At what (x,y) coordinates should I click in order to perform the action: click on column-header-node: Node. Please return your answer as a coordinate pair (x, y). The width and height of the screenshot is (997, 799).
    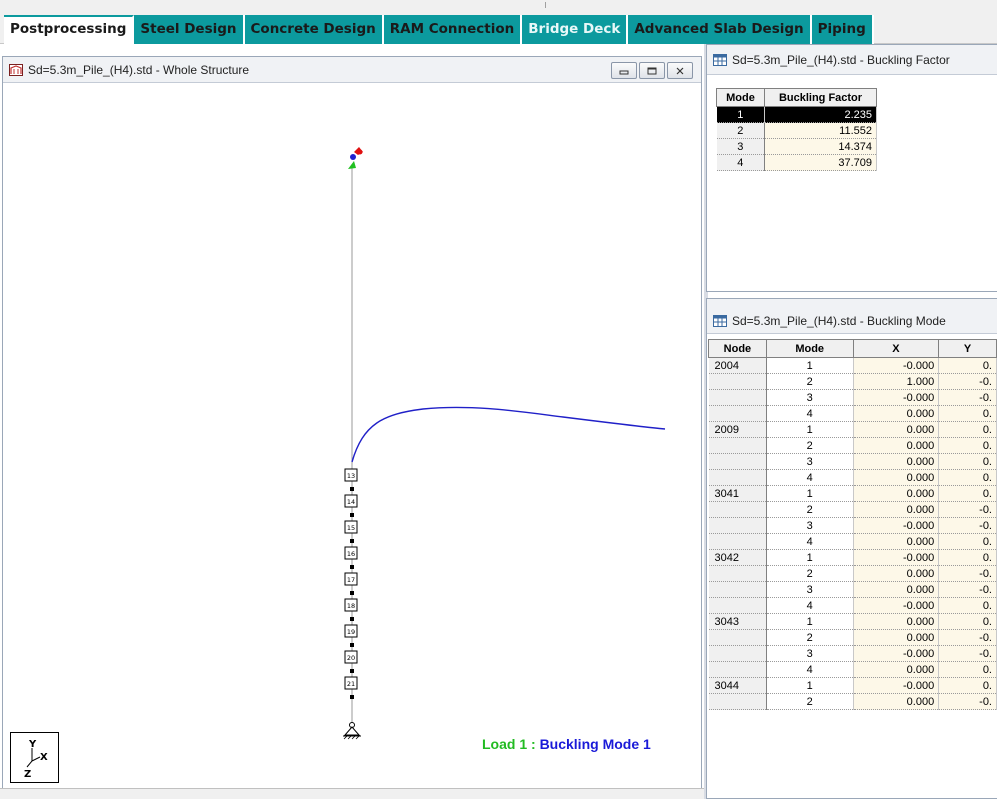
    Looking at the image, I should click on (737, 348).